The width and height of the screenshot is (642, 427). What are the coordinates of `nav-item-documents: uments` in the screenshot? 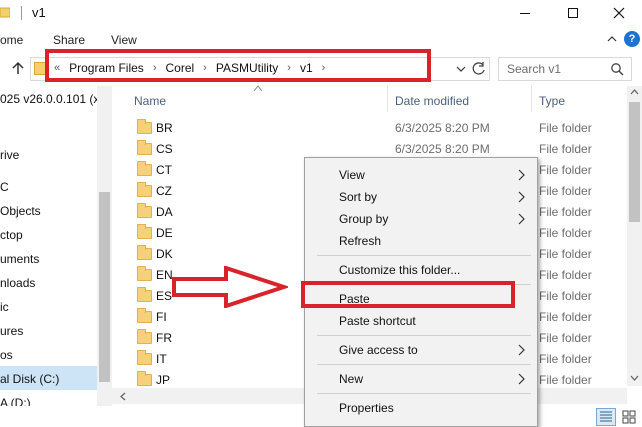 It's located at (19, 259).